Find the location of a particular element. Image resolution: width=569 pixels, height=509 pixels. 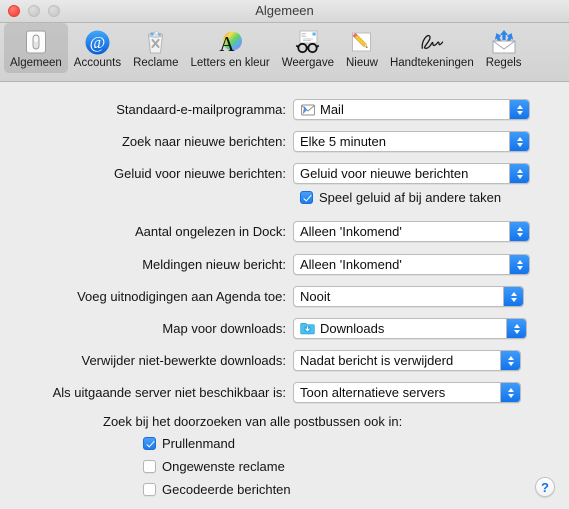

tab-label: Handtekeningen is located at coordinates (431, 63).